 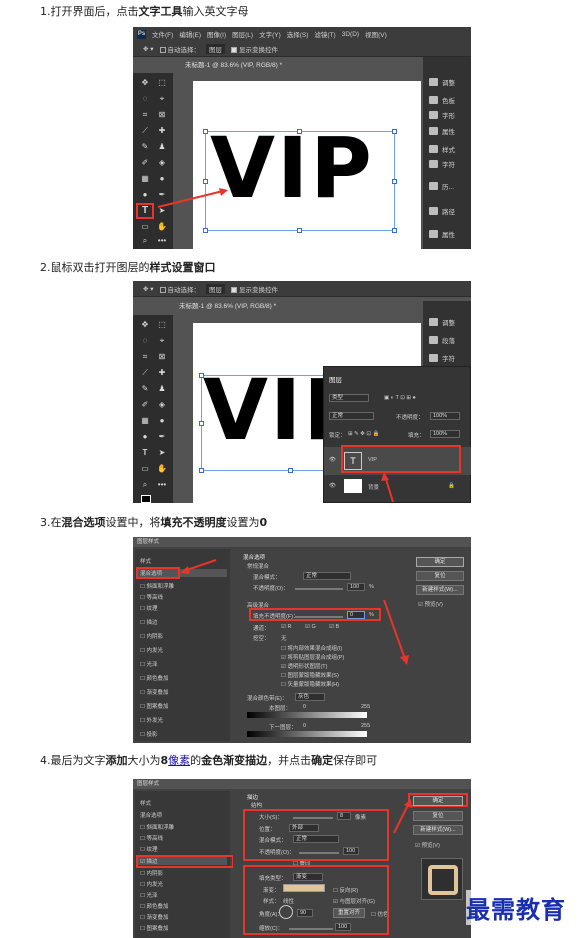 I want to click on move-icon: ✥ ▾, so click(x=148, y=49).